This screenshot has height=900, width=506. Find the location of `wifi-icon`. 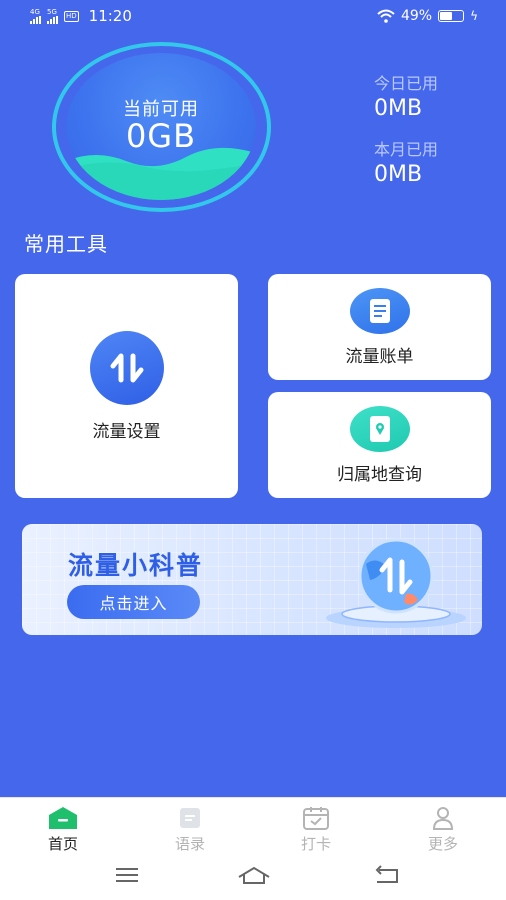

wifi-icon is located at coordinates (386, 16).